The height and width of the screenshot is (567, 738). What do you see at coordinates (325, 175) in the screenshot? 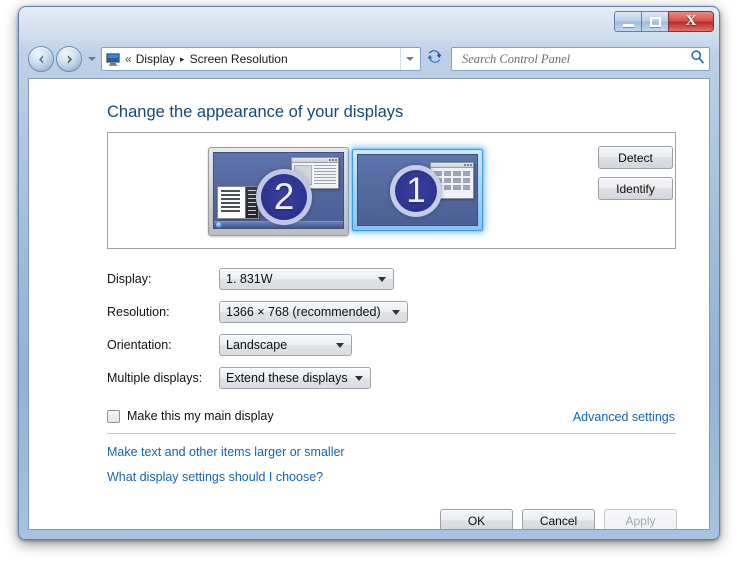
I see `thumbnail-text-lines` at bounding box center [325, 175].